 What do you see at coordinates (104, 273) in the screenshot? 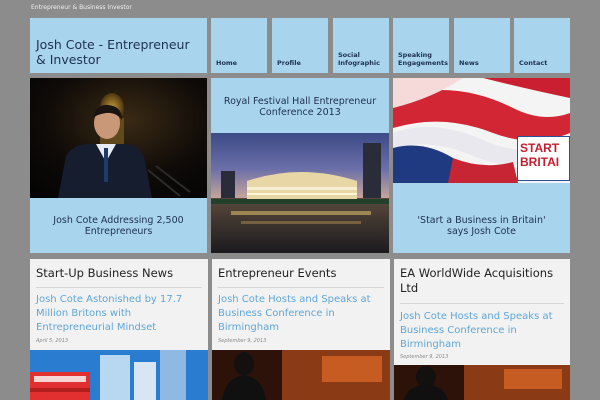
I see `column-heading: Start-Up Business News` at bounding box center [104, 273].